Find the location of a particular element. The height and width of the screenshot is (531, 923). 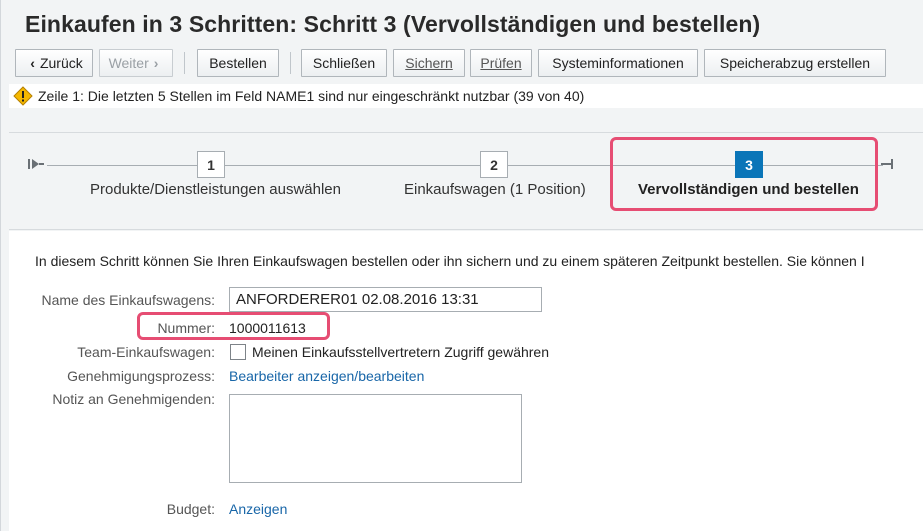

approver-note-textarea is located at coordinates (375, 438).